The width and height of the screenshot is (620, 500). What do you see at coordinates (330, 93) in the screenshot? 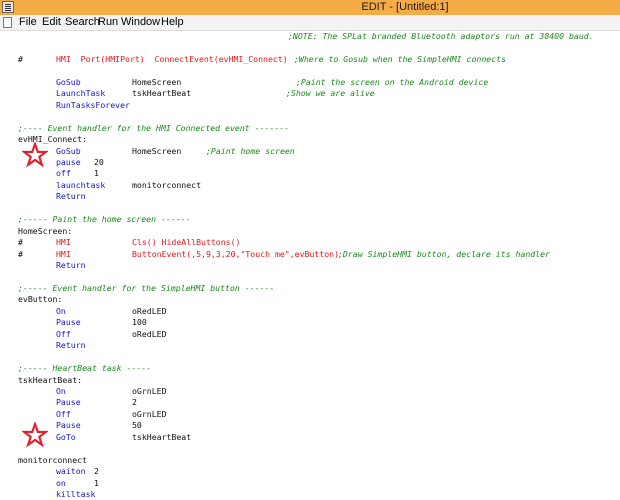
I see `code-token: ;Show we are alive` at bounding box center [330, 93].